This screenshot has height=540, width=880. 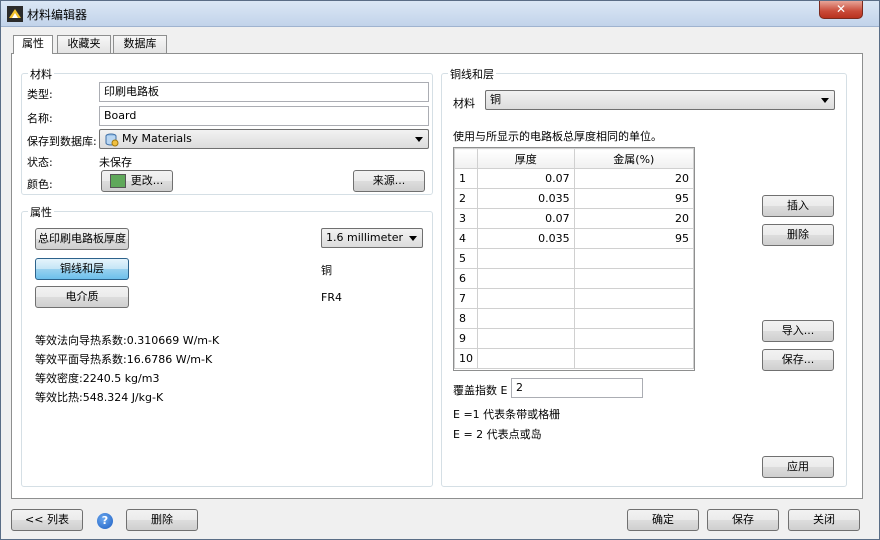 I want to click on table-row: 9, so click(x=574, y=338).